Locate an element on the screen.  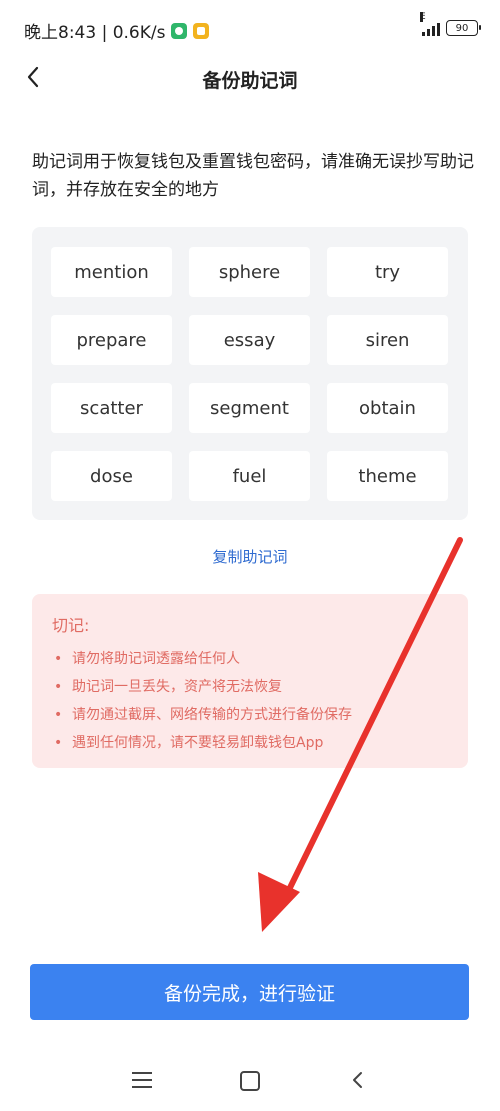
mnemonic-word: scatter is located at coordinates (111, 408).